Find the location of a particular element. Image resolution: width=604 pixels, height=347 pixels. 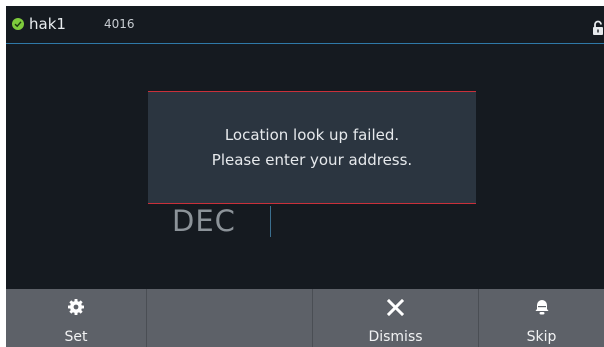

set-button-label: Set is located at coordinates (76, 337).